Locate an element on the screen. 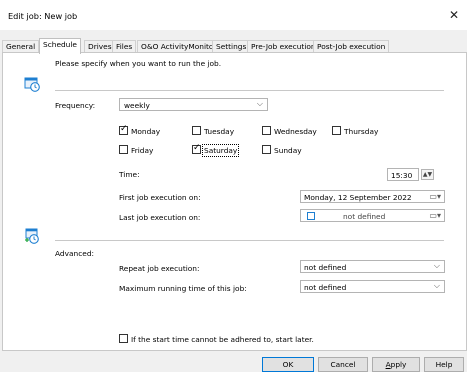 The width and height of the screenshot is (467, 372). last-execution-checkbox is located at coordinates (311, 216).